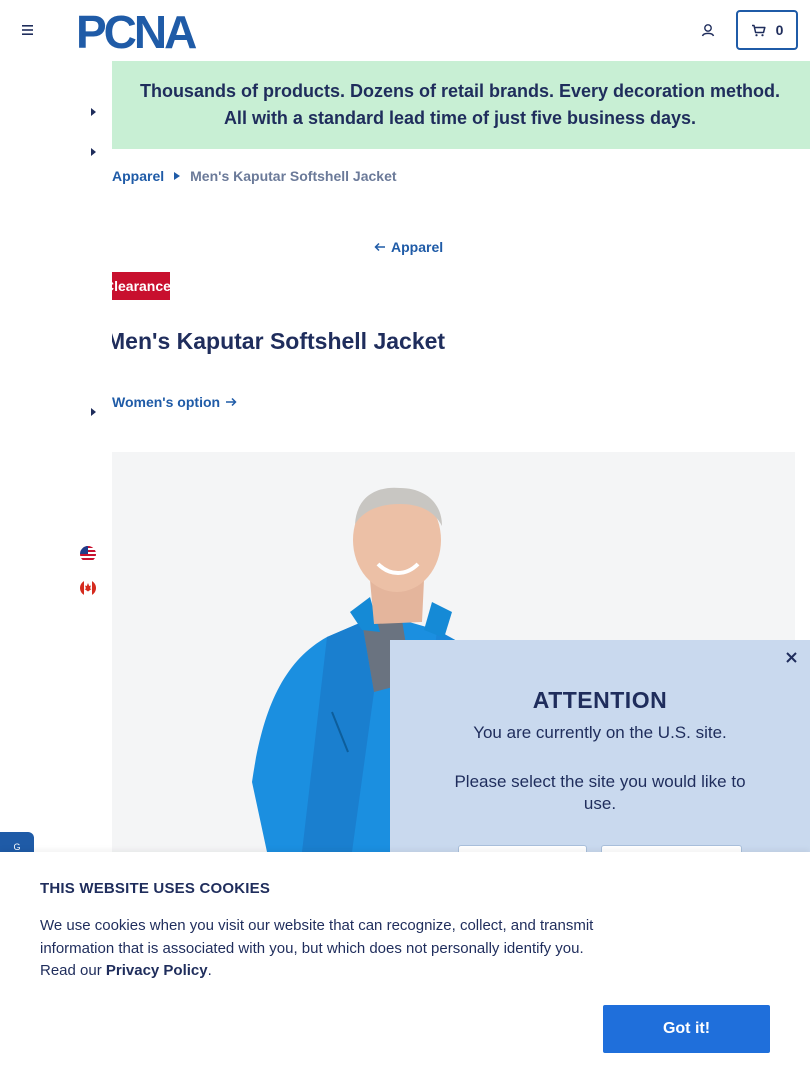  I want to click on site-header: PCNA 0, so click(405, 30).